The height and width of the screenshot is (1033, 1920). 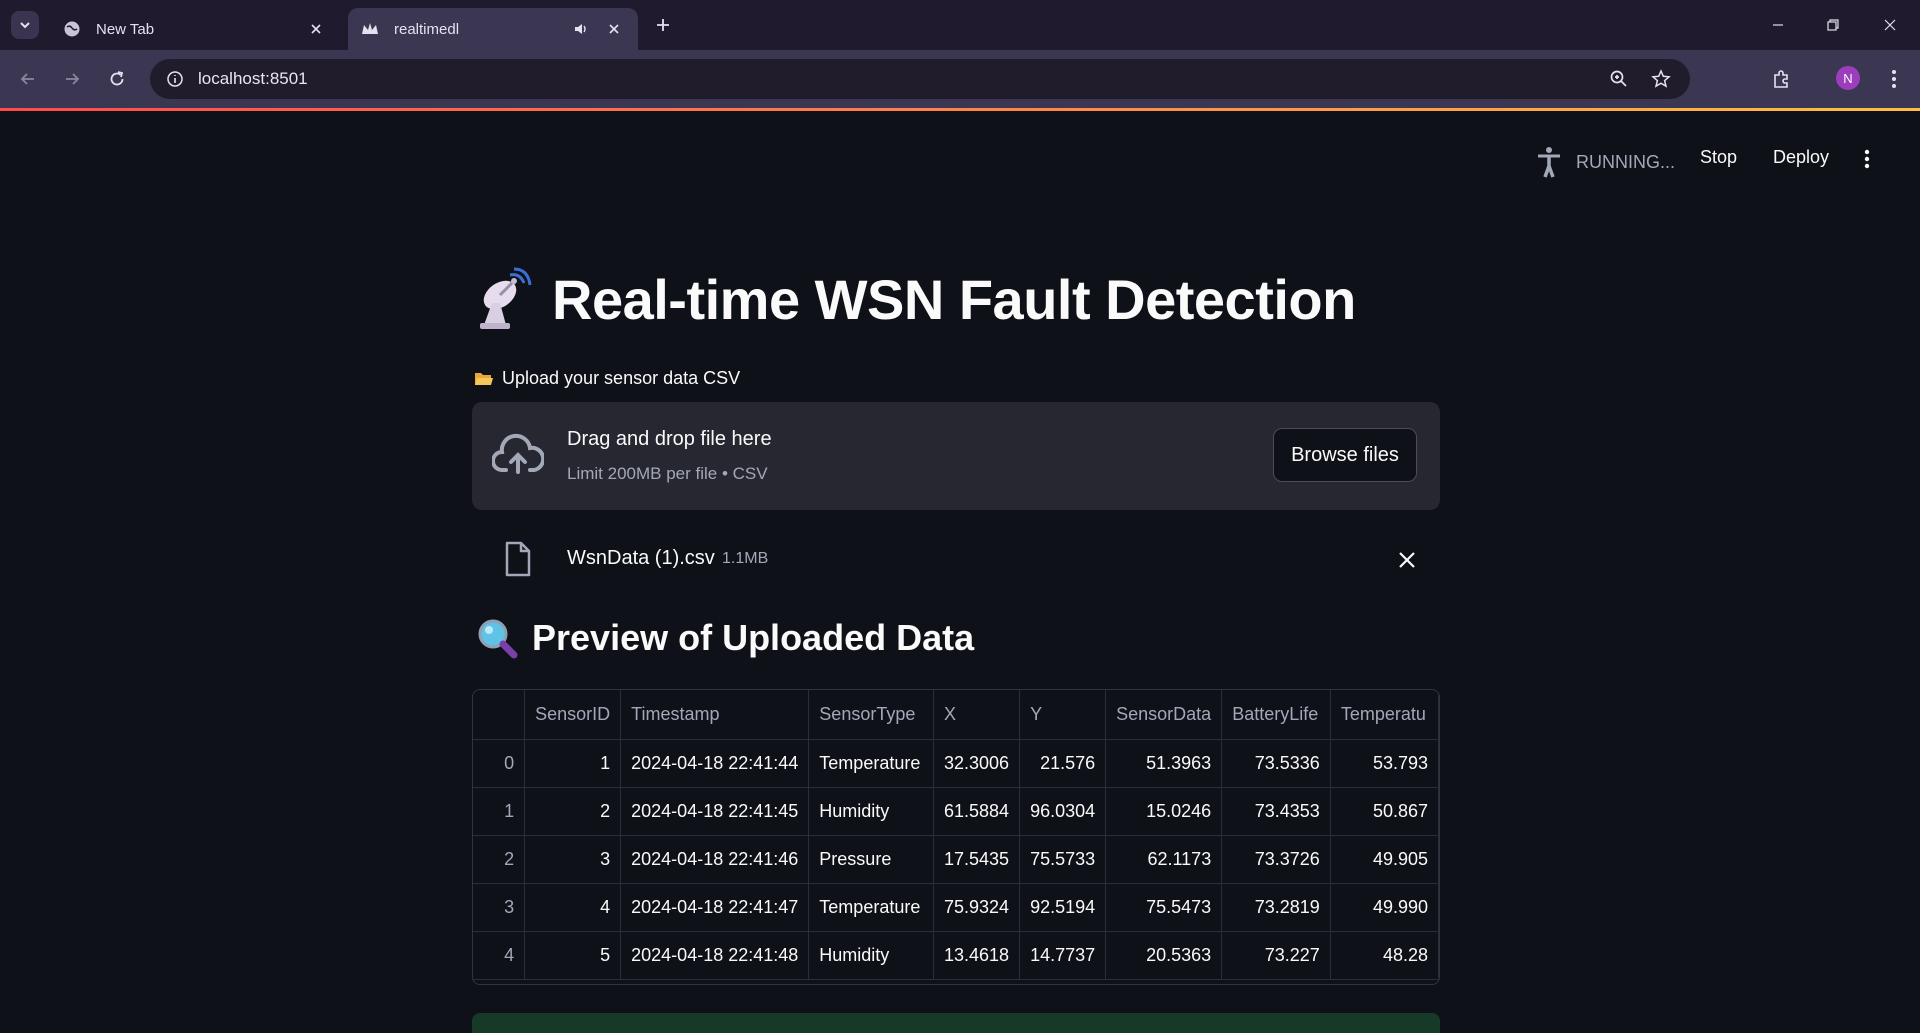 I want to click on restore-button, so click(x=1833, y=25).